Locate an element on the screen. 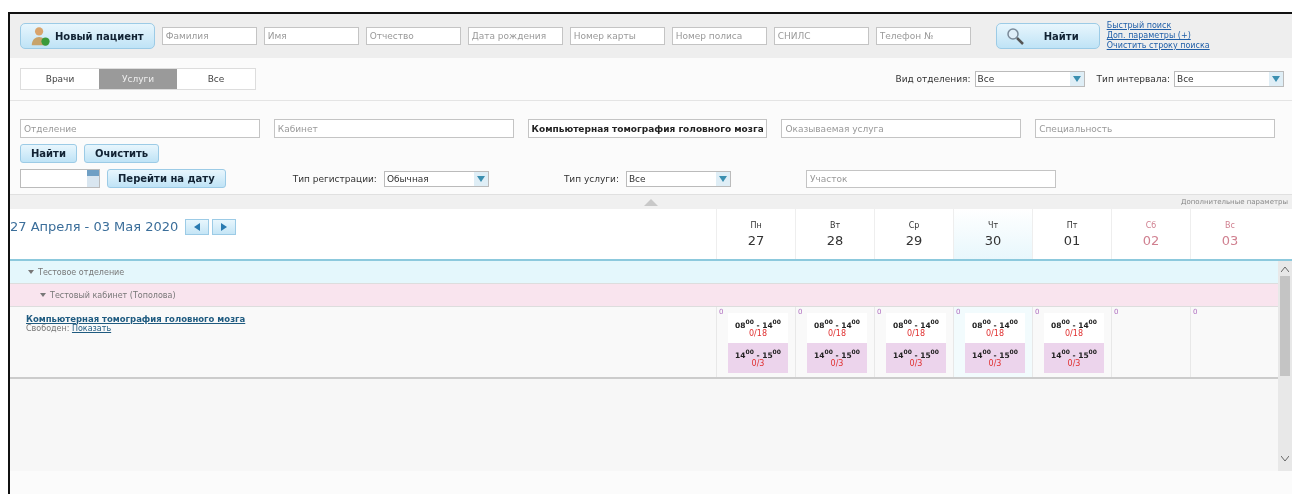 This screenshot has height=494, width=1292. right-arrow-icon is located at coordinates (224, 227).